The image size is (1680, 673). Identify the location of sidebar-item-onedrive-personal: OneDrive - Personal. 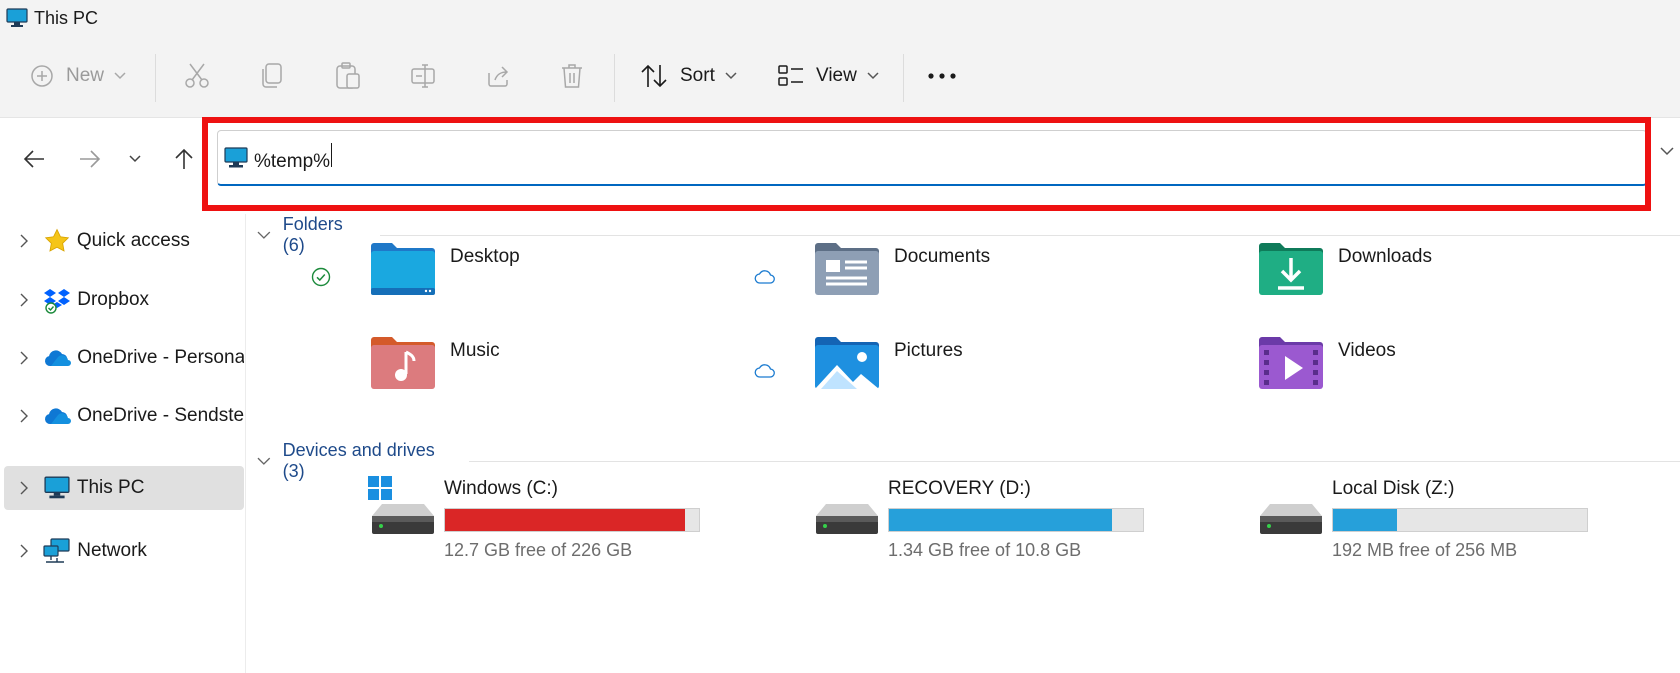
(124, 358).